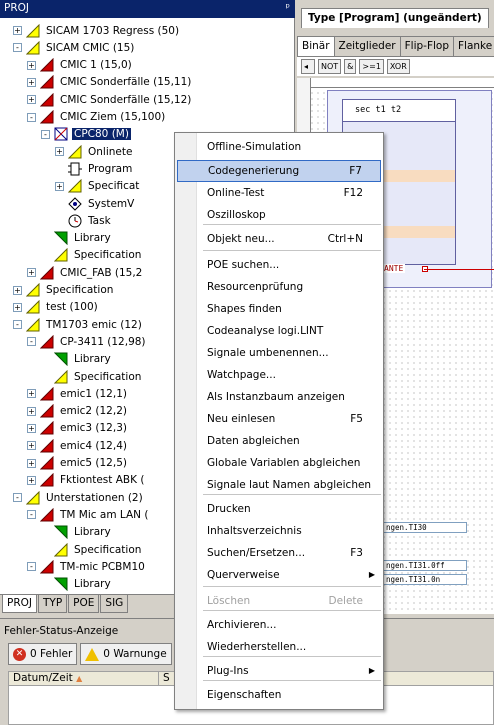 This screenshot has height=725, width=494. Describe the element at coordinates (279, 331) in the screenshot. I see `menu-item-codeanalyse-logi-lint: Codeanalyse logi.LINT` at that location.